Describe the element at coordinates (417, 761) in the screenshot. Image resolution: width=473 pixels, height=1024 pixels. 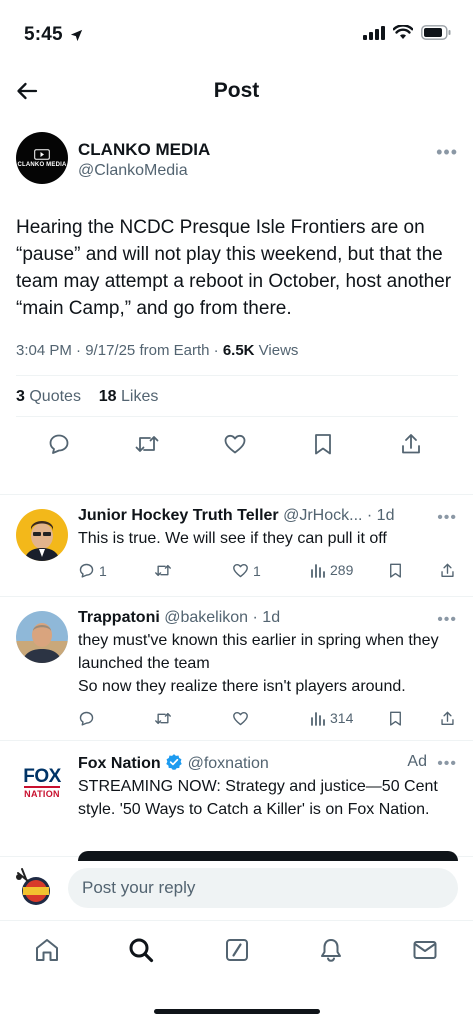
I see `ad-label: Ad` at that location.